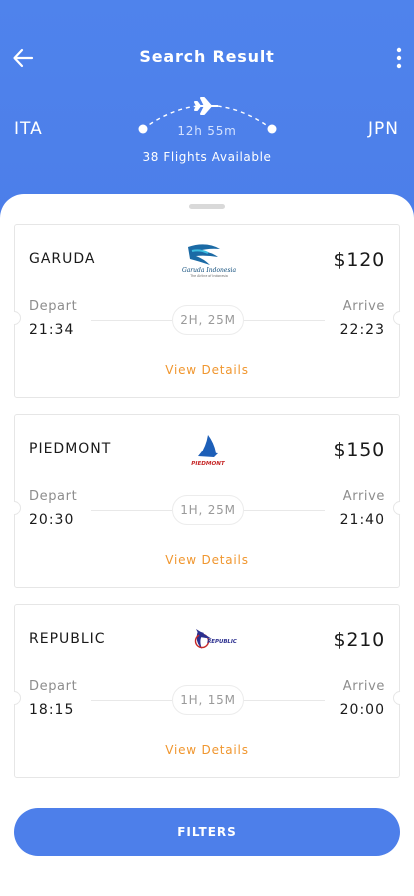 This screenshot has width=414, height=896. Describe the element at coordinates (399, 58) in the screenshot. I see `more-vertical-icon` at that location.